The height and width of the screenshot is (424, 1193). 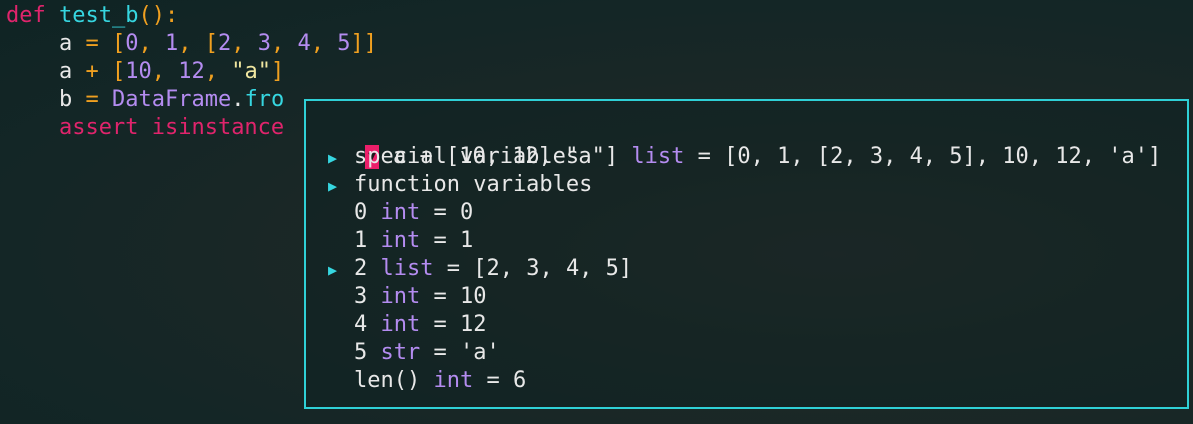 What do you see at coordinates (658, 156) in the screenshot?
I see `header-type: list` at bounding box center [658, 156].